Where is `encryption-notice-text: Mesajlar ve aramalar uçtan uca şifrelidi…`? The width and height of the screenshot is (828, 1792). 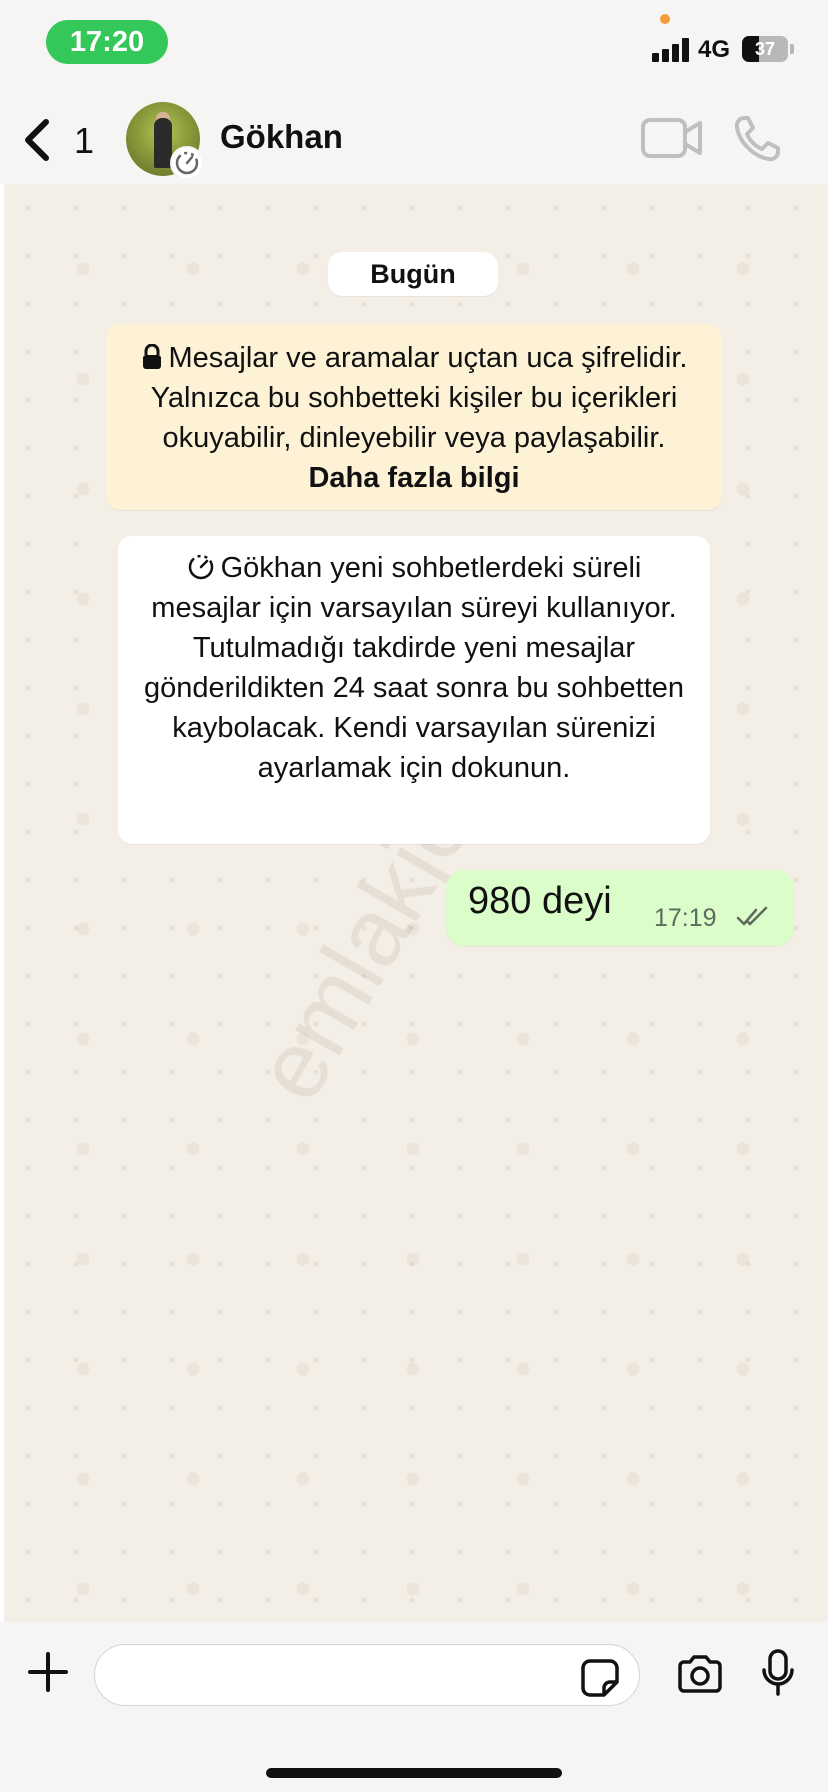 encryption-notice-text: Mesajlar ve aramalar uçtan uca şifrelidi… is located at coordinates (419, 398).